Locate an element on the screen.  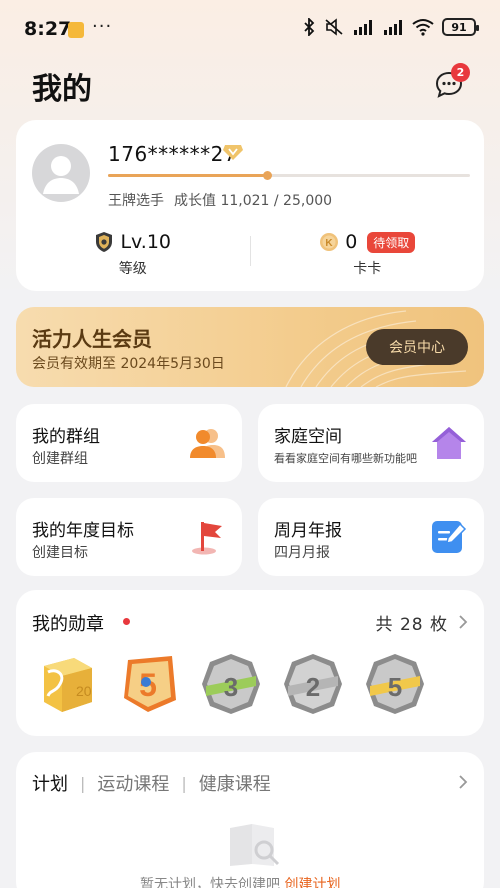
rank-title: 王牌选手 is located at coordinates (136, 201).